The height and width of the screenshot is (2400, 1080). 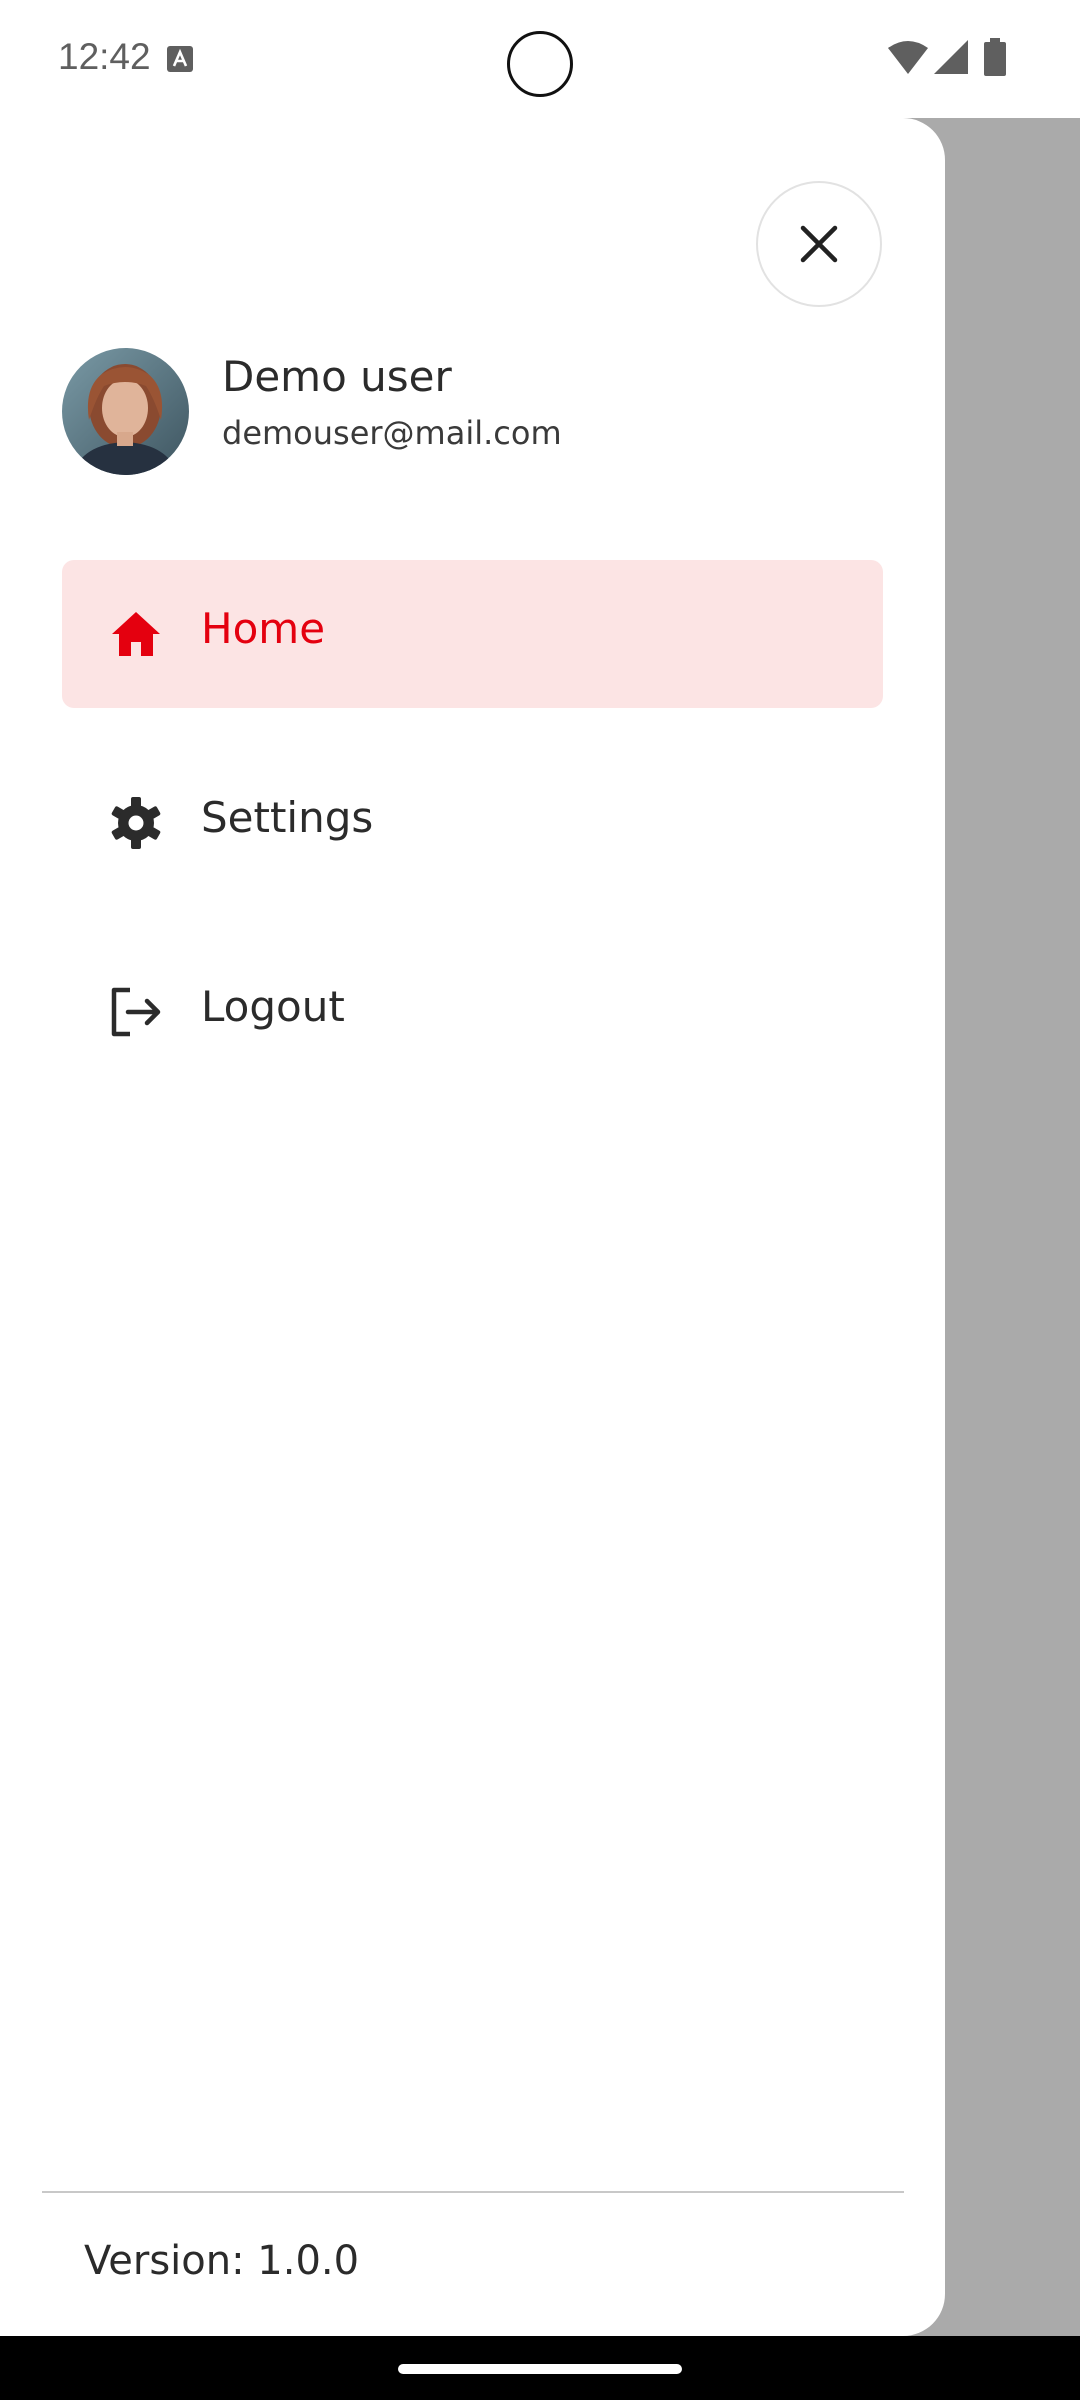 What do you see at coordinates (472, 413) in the screenshot?
I see `user-profile: Demo user demouser@mail.com` at bounding box center [472, 413].